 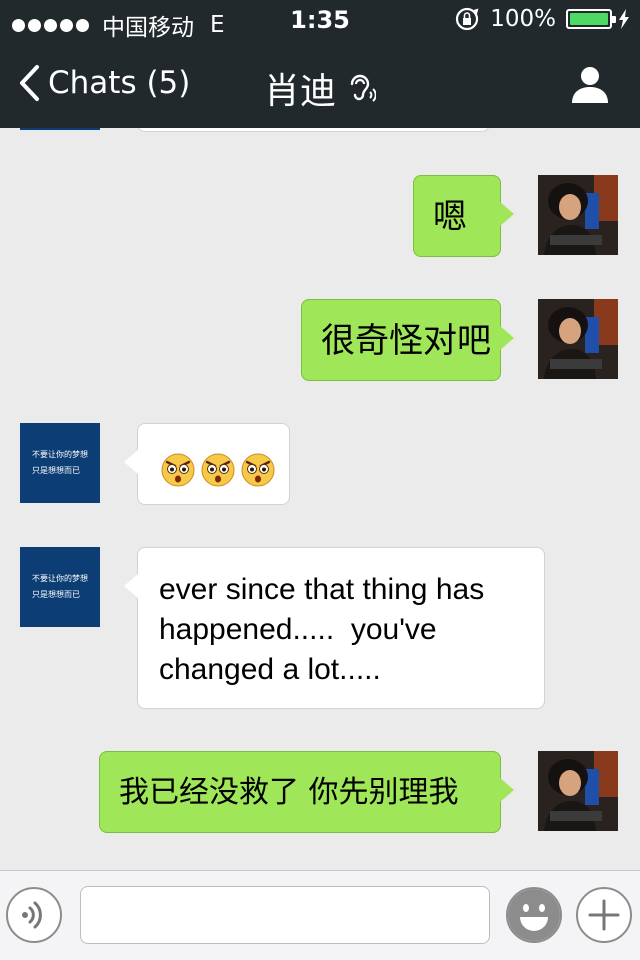 I want to click on message-bubble-outgoing: 我已经没救了 你先别理我, so click(x=306, y=792).